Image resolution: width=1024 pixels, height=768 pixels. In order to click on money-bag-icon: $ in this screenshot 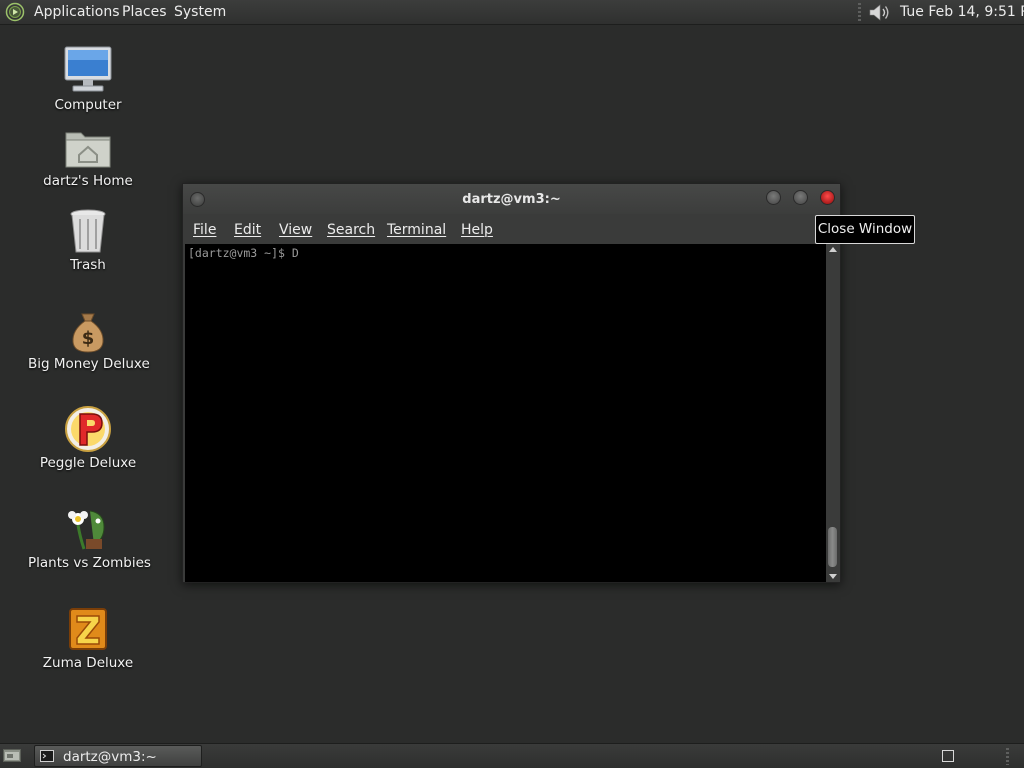, I will do `click(88, 333)`.